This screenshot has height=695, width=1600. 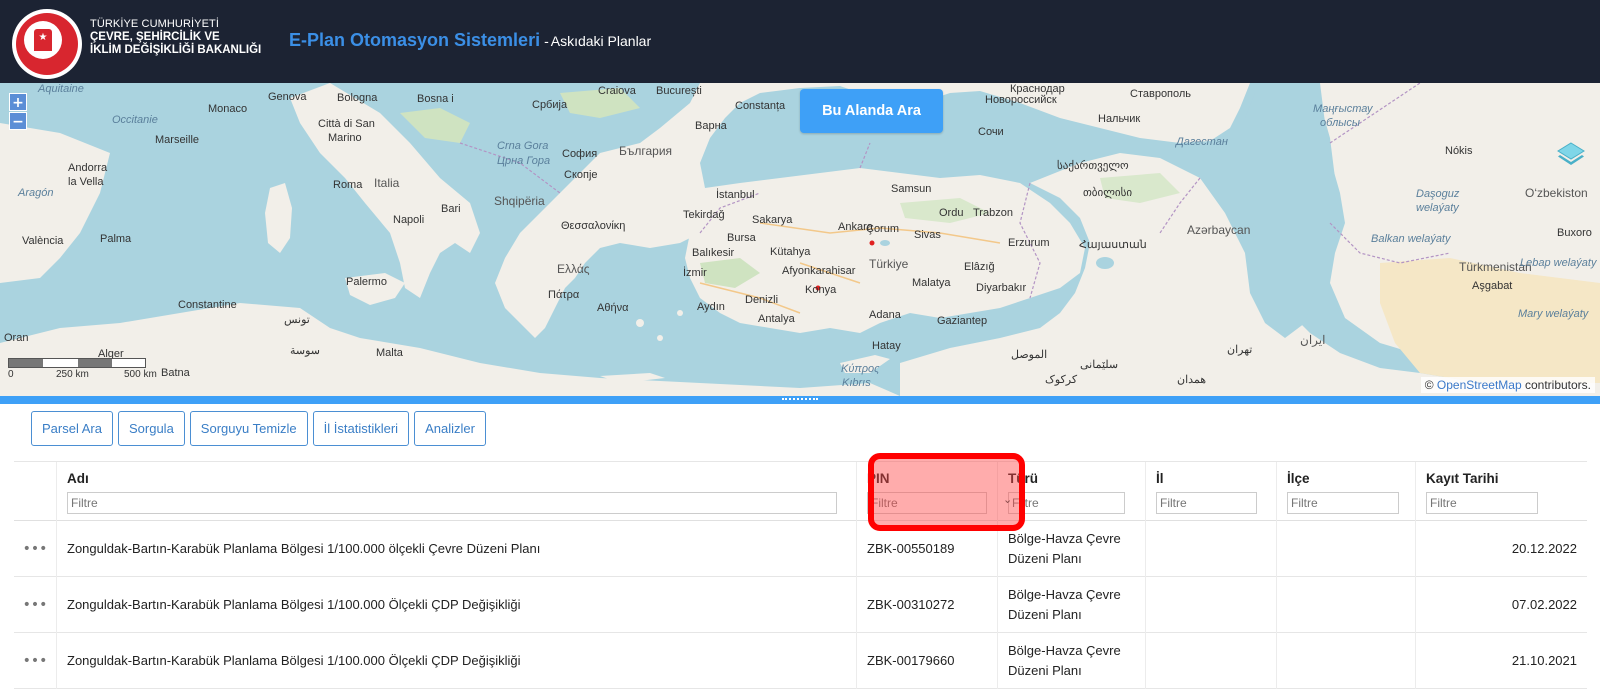 I want to click on plan-date: 21.10.2021, so click(x=1544, y=660).